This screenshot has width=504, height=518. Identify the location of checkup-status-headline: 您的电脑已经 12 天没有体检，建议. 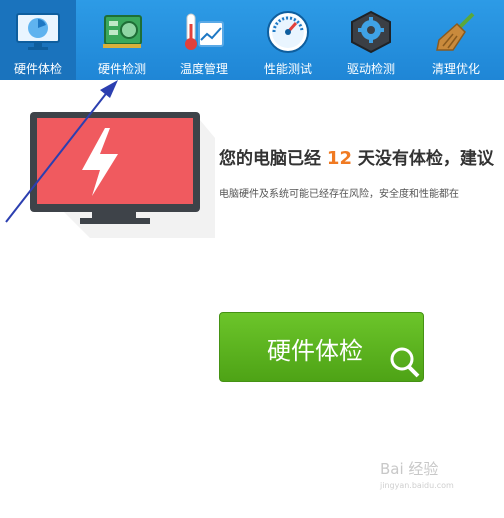
(361, 158).